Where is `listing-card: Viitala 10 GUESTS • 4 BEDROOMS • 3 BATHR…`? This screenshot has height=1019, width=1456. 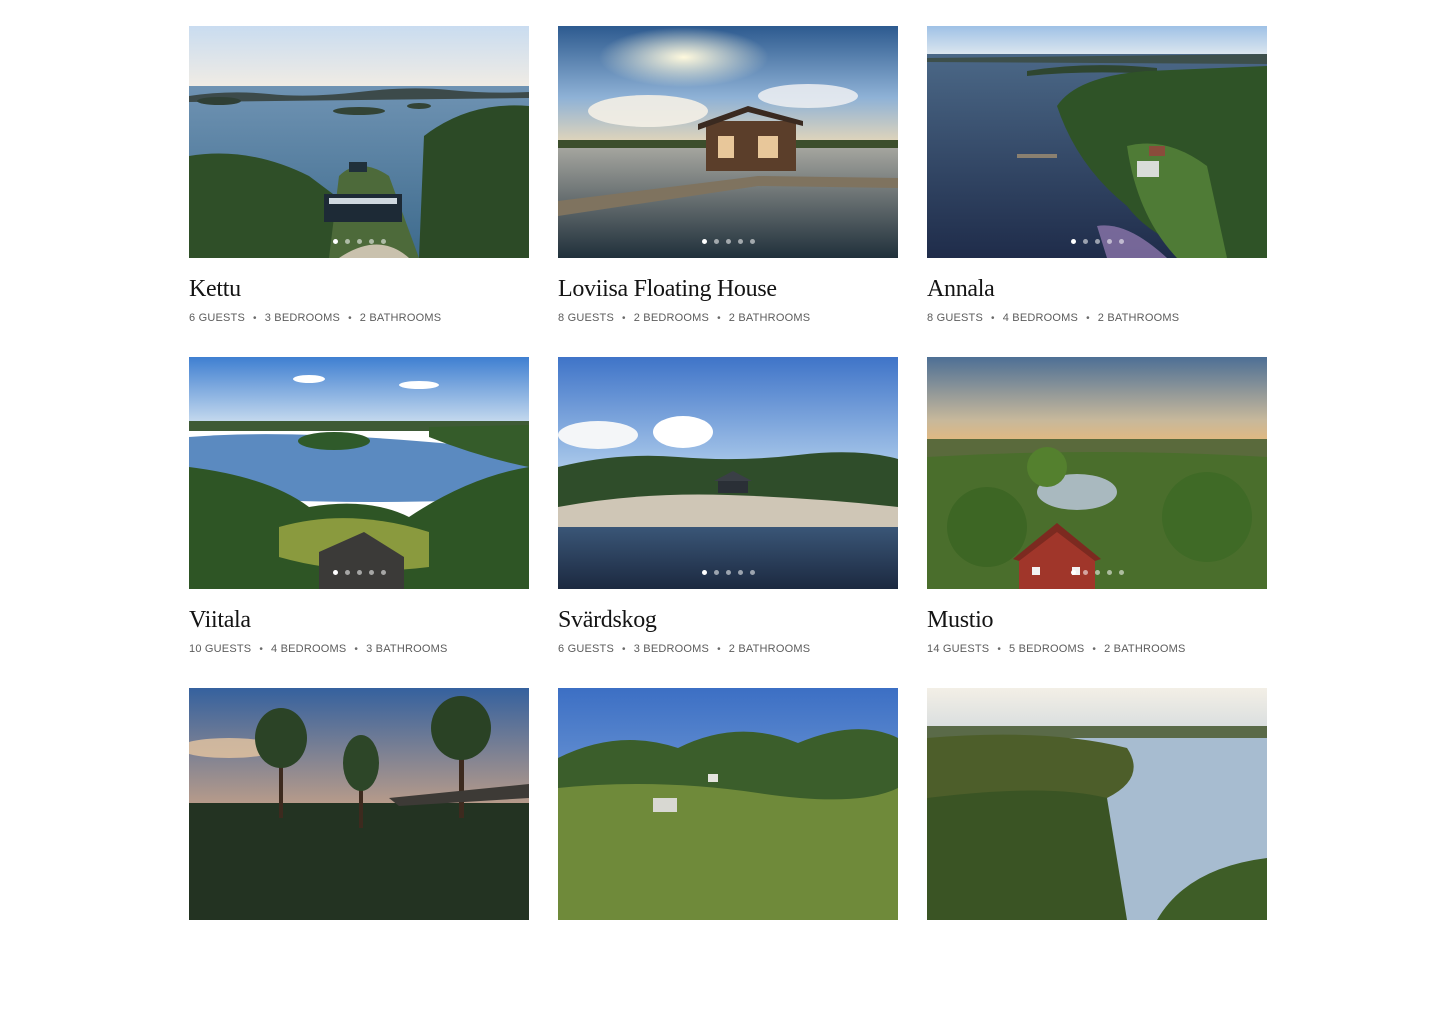
listing-card: Viitala 10 GUESTS • 4 BEDROOMS • 3 BATHR… is located at coordinates (359, 522).